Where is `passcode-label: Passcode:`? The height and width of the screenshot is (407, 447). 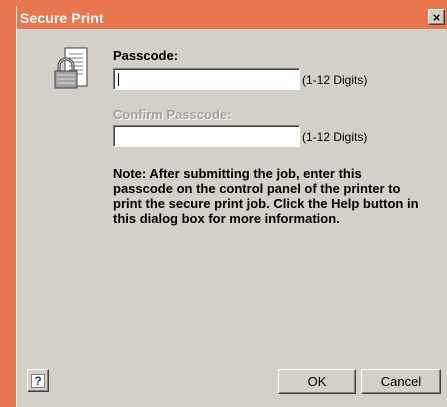 passcode-label: Passcode: is located at coordinates (146, 55).